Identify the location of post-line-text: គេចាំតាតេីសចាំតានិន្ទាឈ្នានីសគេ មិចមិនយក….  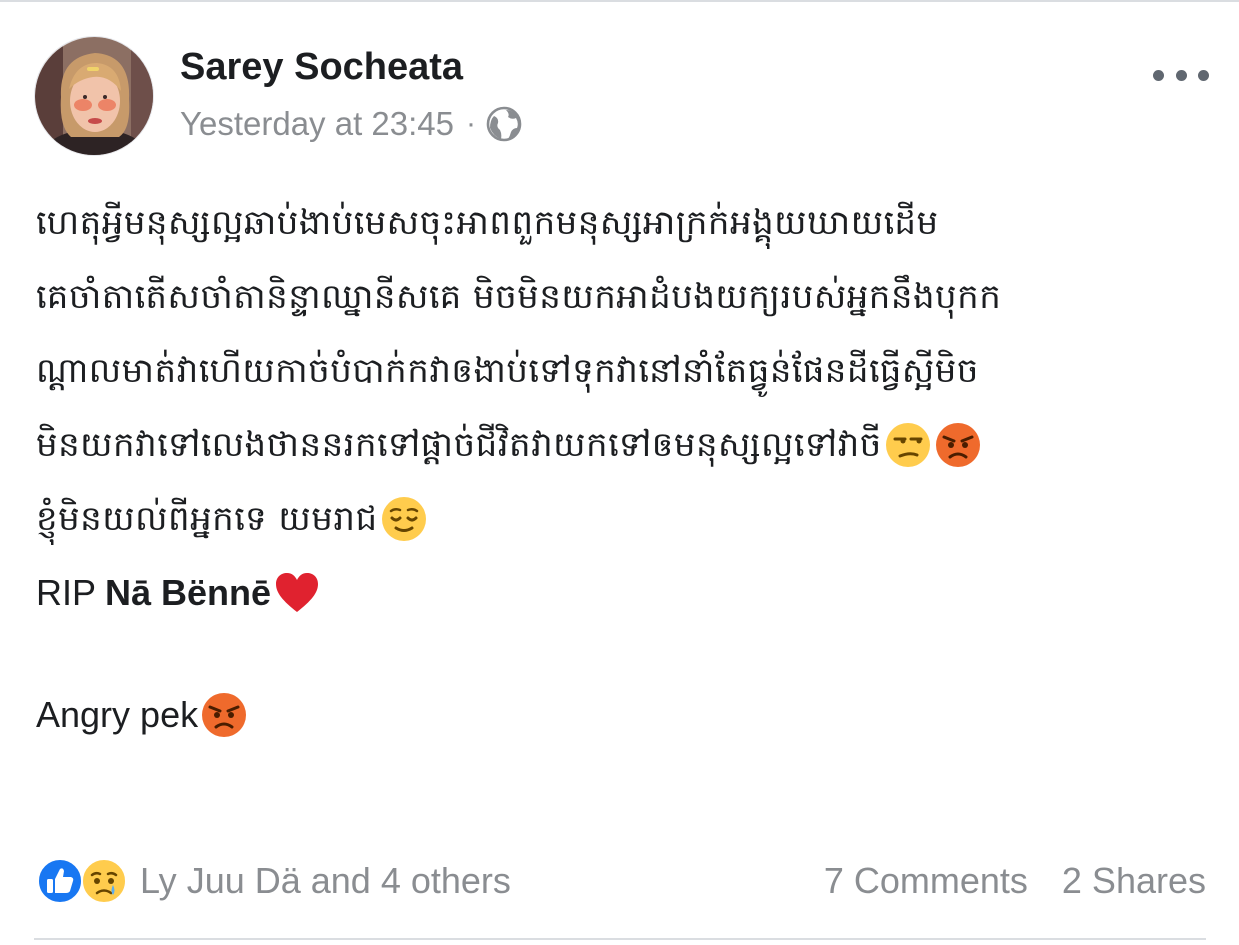
(519, 297).